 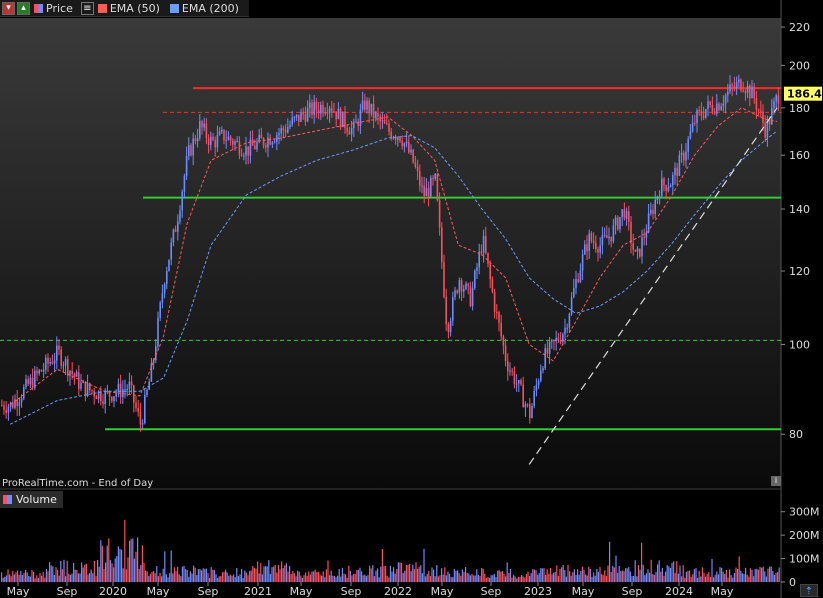 I want to click on list-icon: ≡, so click(x=87, y=8).